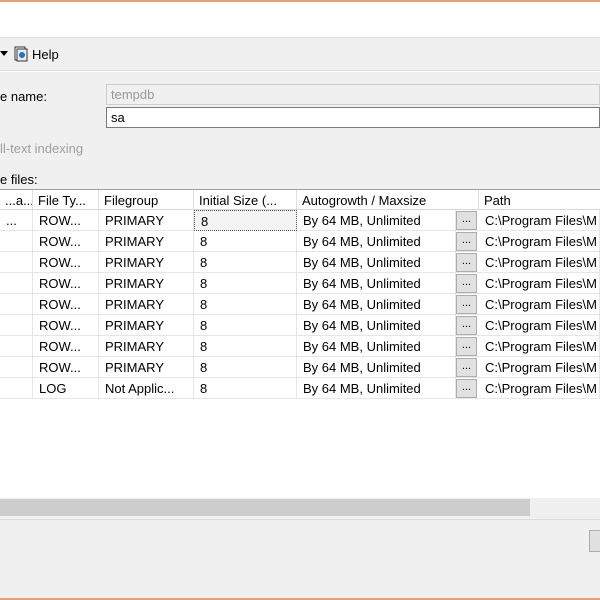 This screenshot has height=600, width=600. I want to click on column-header-filegroup: Filegroup, so click(146, 200).